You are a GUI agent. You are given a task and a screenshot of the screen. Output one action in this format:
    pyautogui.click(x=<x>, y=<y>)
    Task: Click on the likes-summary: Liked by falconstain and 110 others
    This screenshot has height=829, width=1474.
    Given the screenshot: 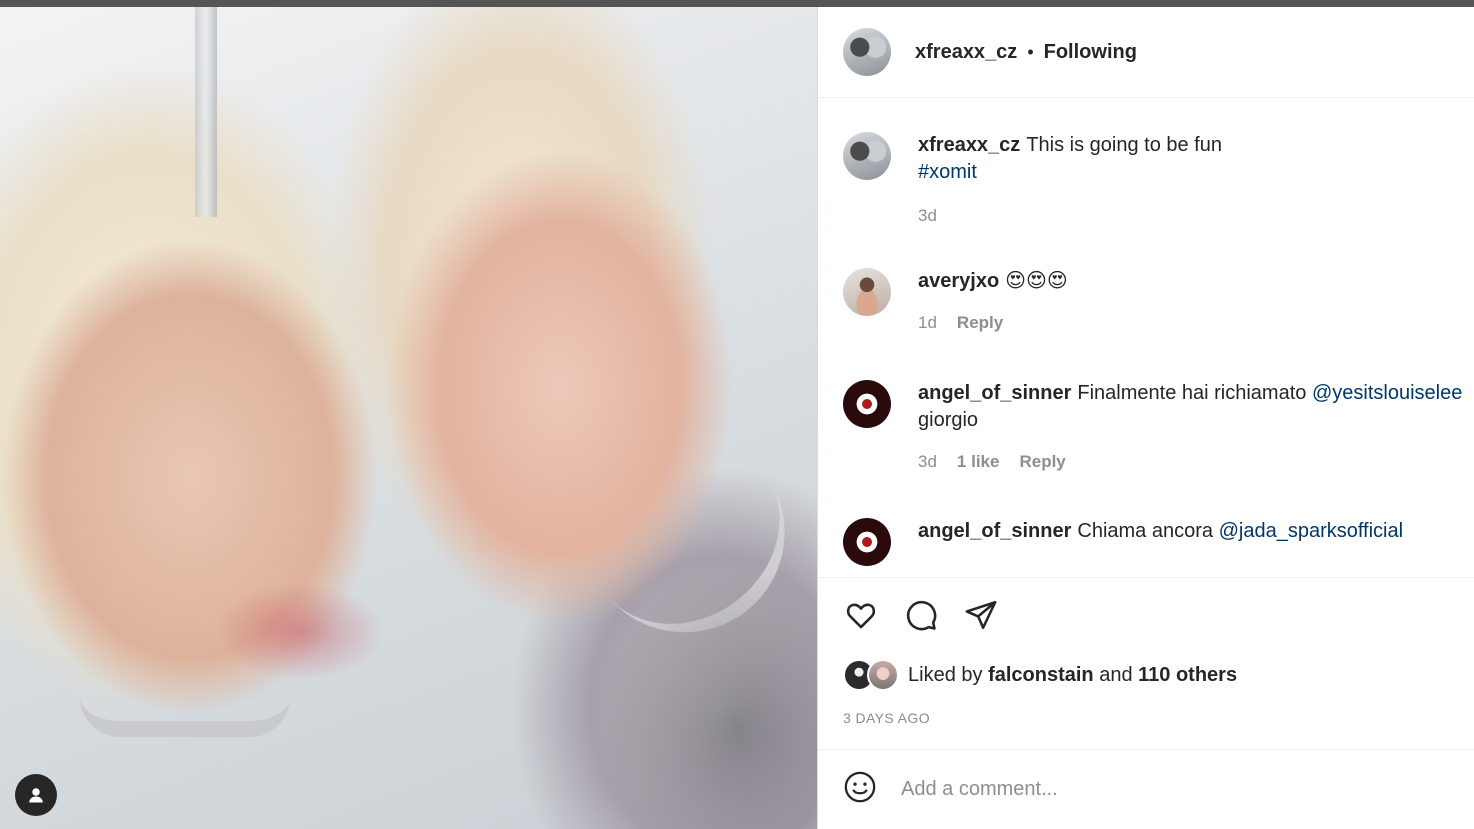 What is the action you would take?
    pyautogui.click(x=1040, y=675)
    